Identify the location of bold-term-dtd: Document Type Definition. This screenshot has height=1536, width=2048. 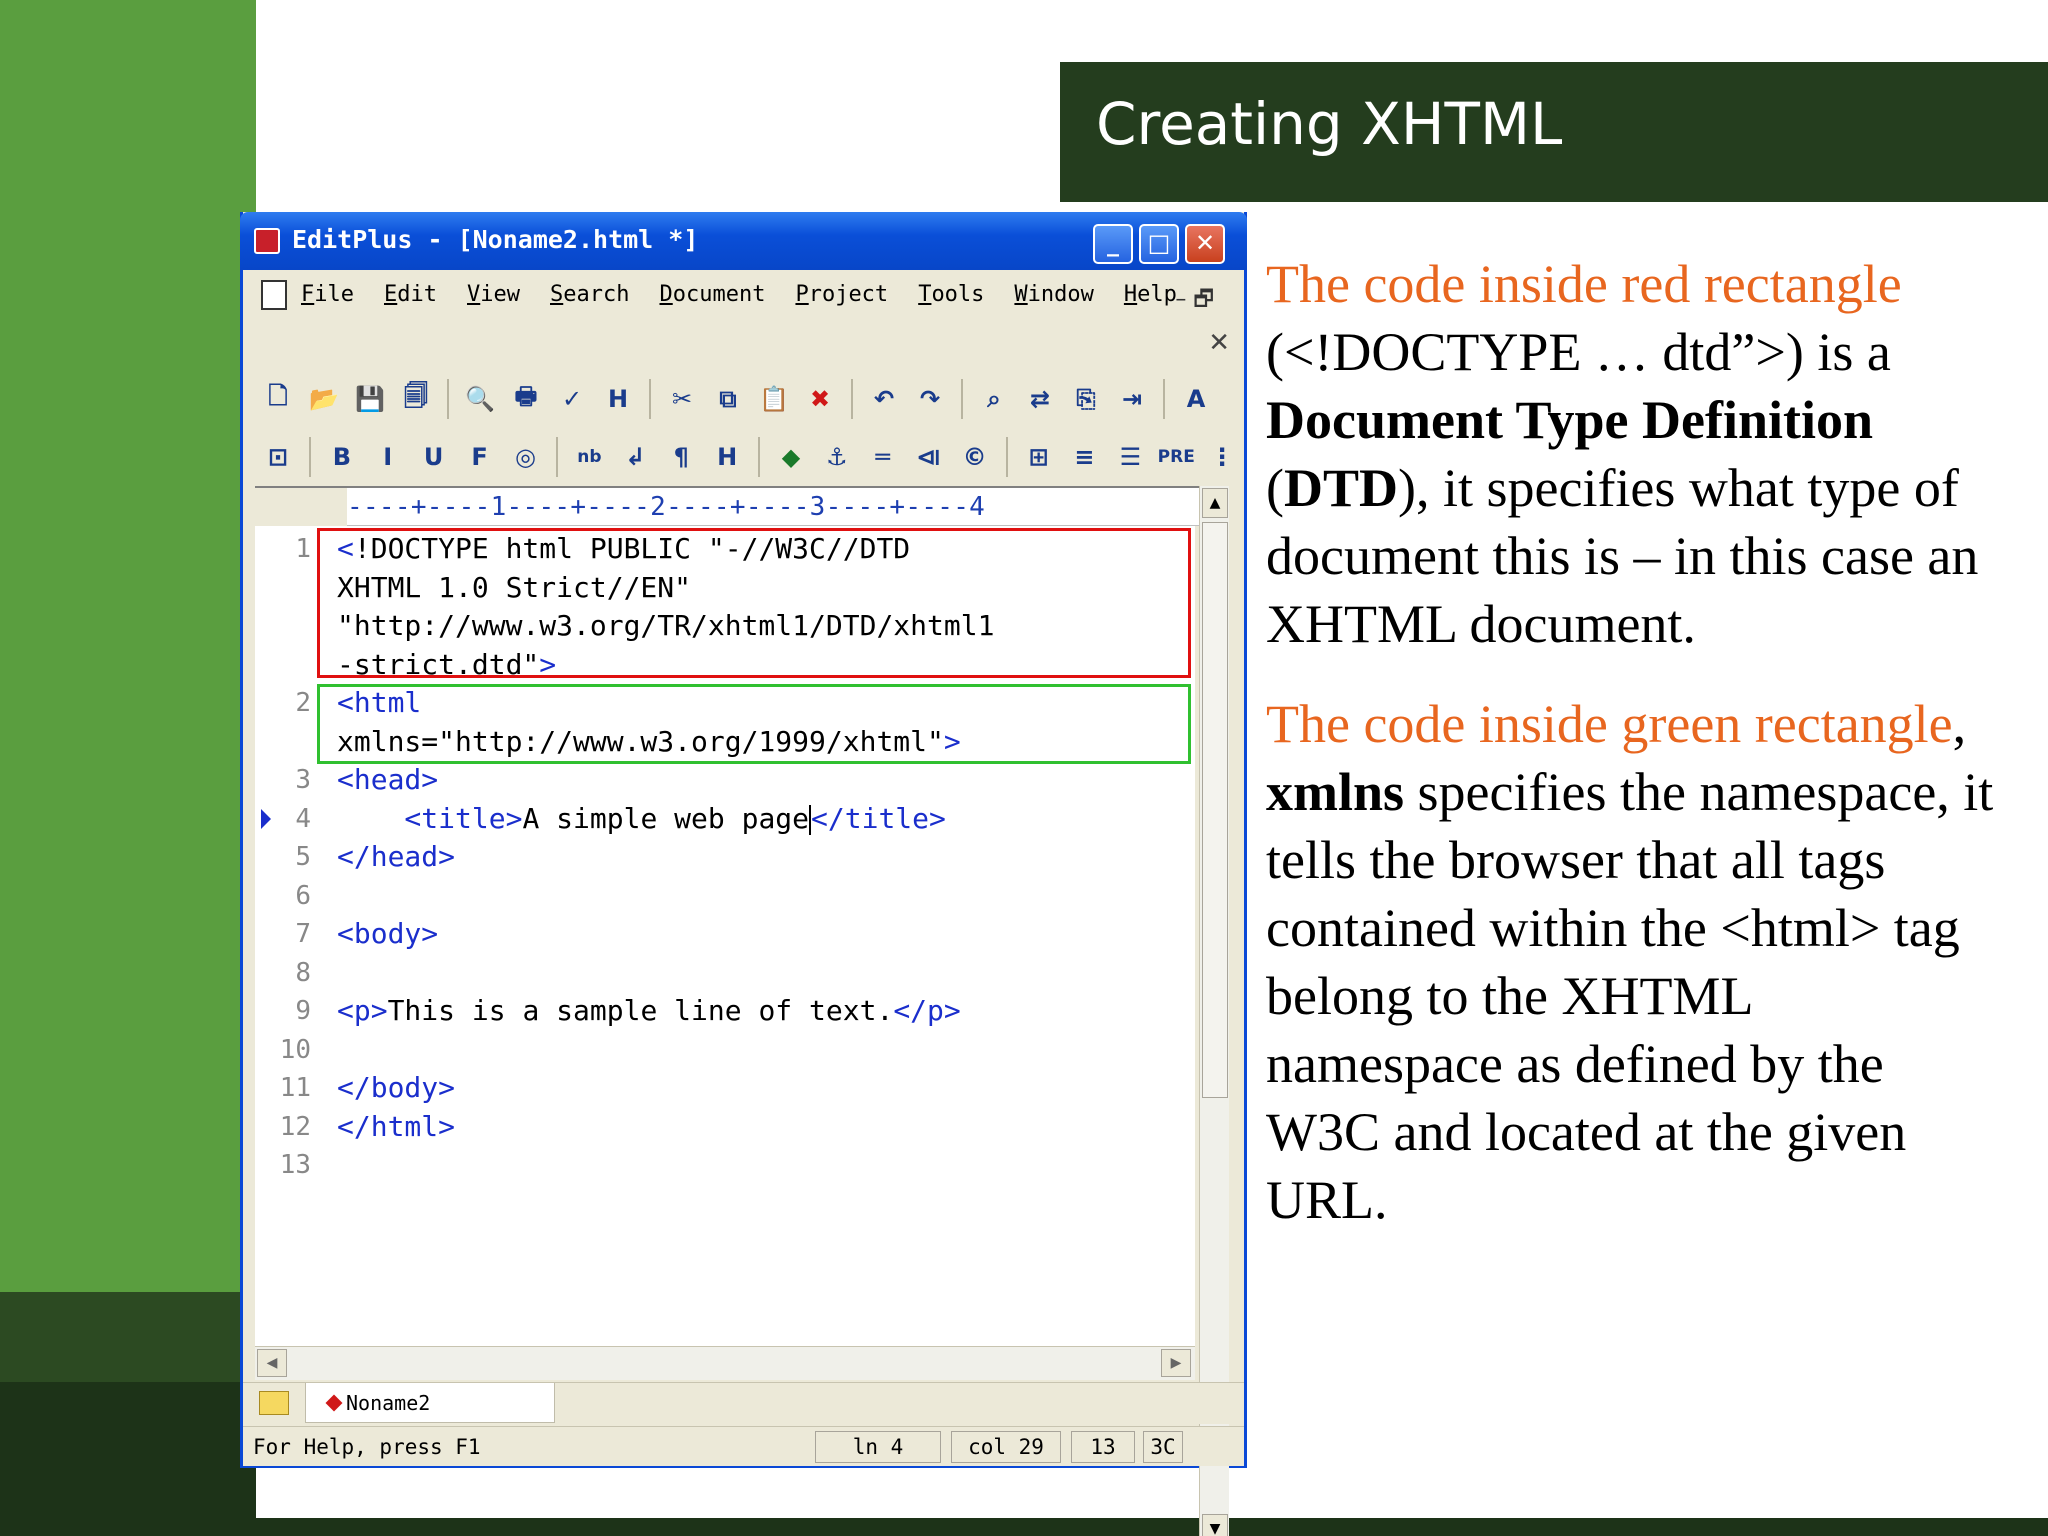
(1569, 420).